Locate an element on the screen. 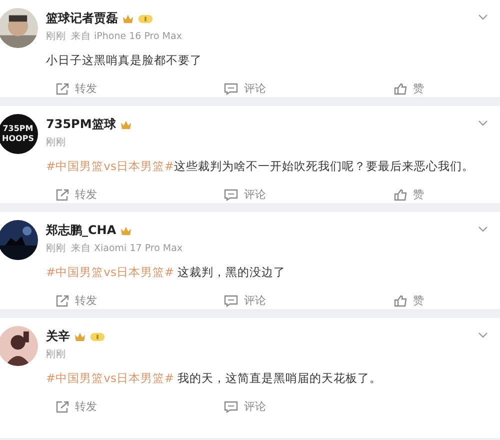 The height and width of the screenshot is (440, 500). avatar: 735PM HOOPS is located at coordinates (19, 134).